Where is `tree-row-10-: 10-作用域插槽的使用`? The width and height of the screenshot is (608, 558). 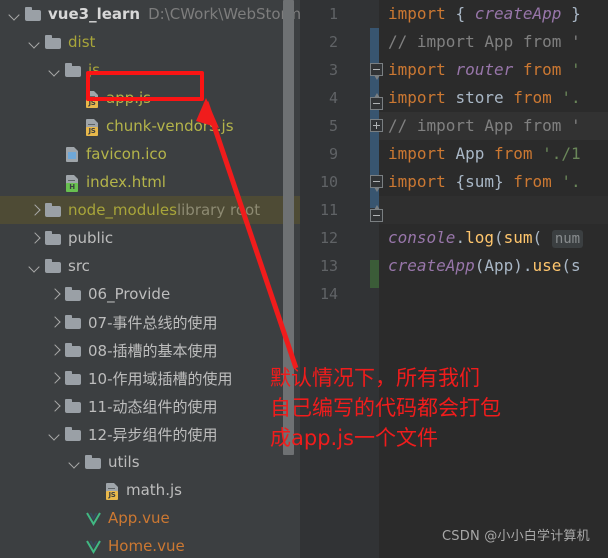
tree-row-10-: 10-作用域插槽的使用 is located at coordinates (150, 378).